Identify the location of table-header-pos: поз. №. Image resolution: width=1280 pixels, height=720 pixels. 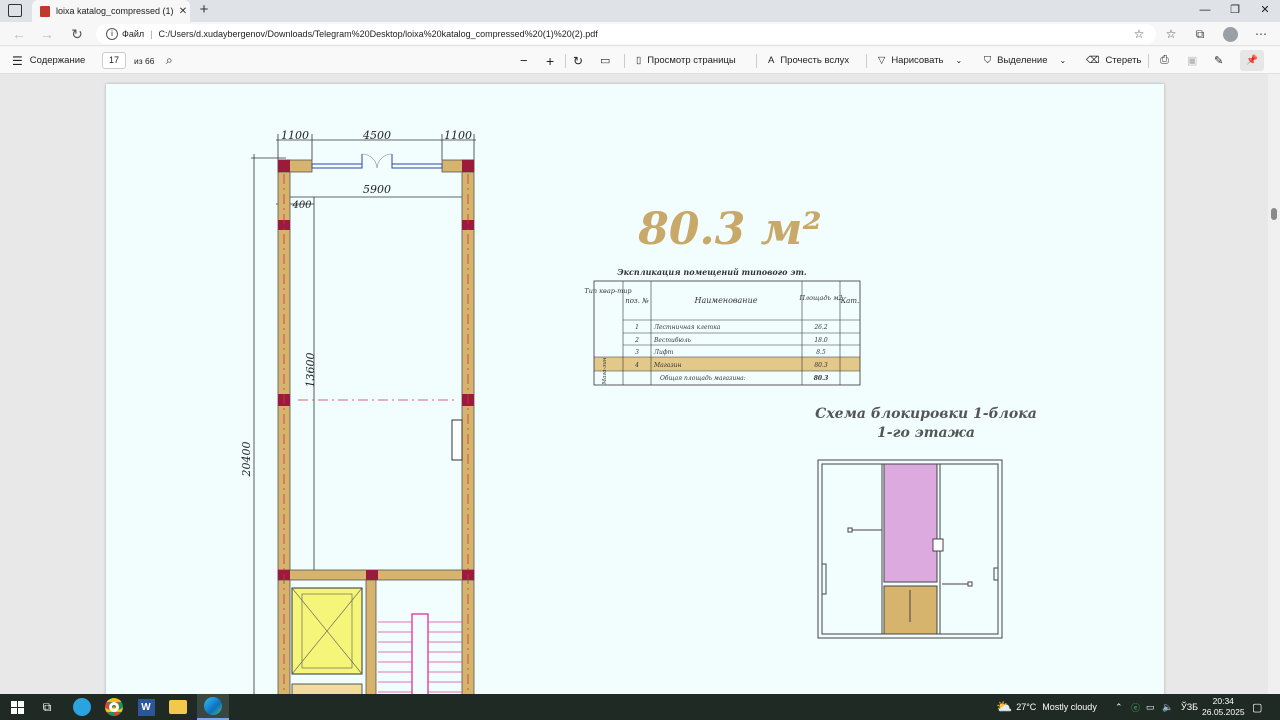
(637, 301).